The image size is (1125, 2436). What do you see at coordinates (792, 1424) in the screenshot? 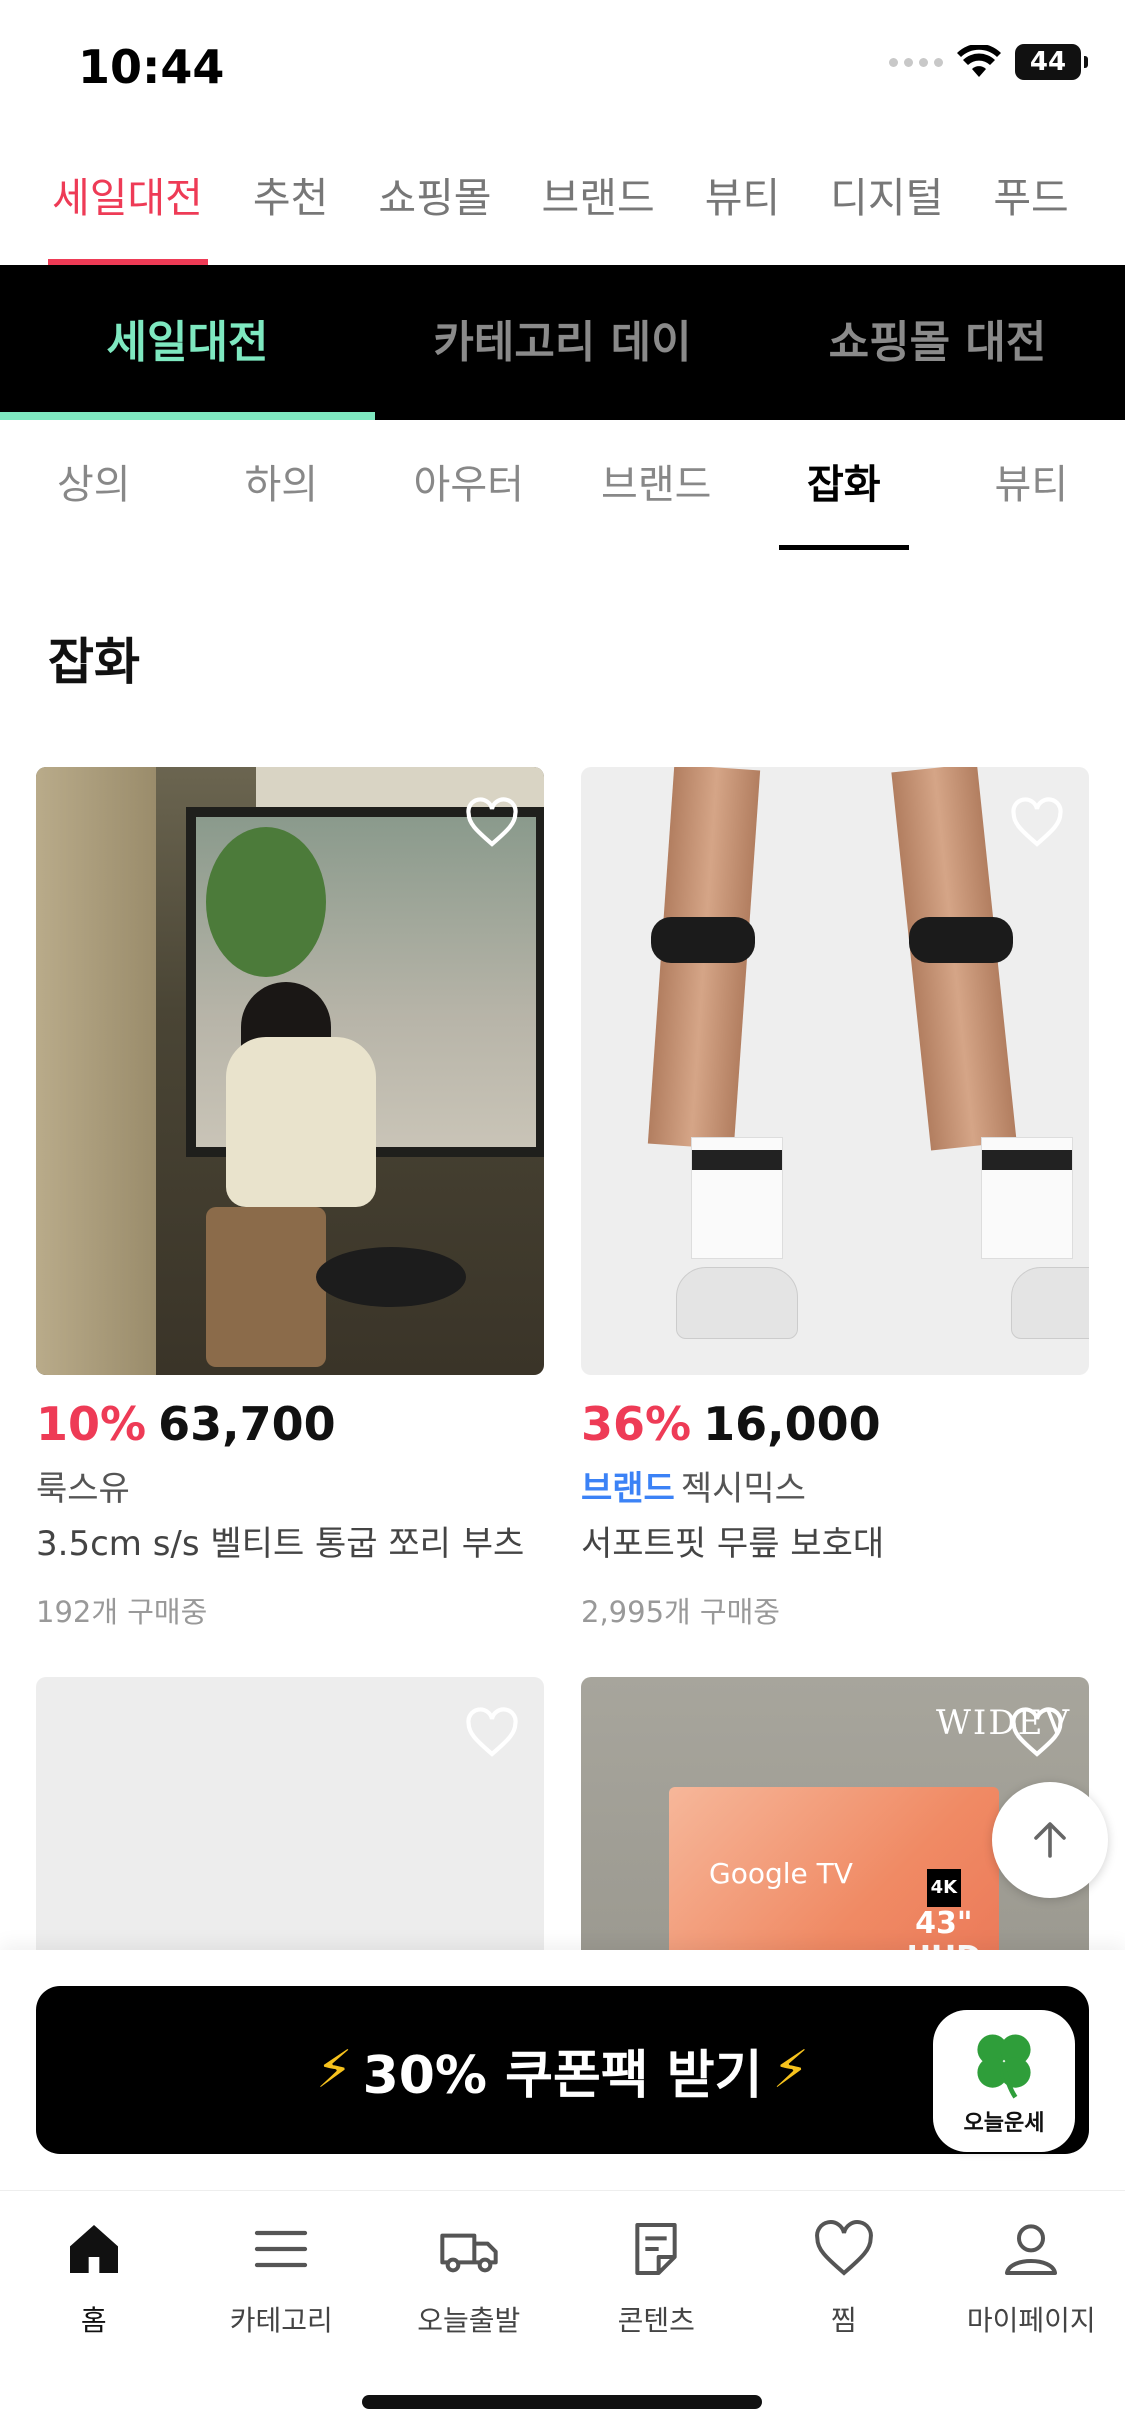
I see `price: 16,000` at bounding box center [792, 1424].